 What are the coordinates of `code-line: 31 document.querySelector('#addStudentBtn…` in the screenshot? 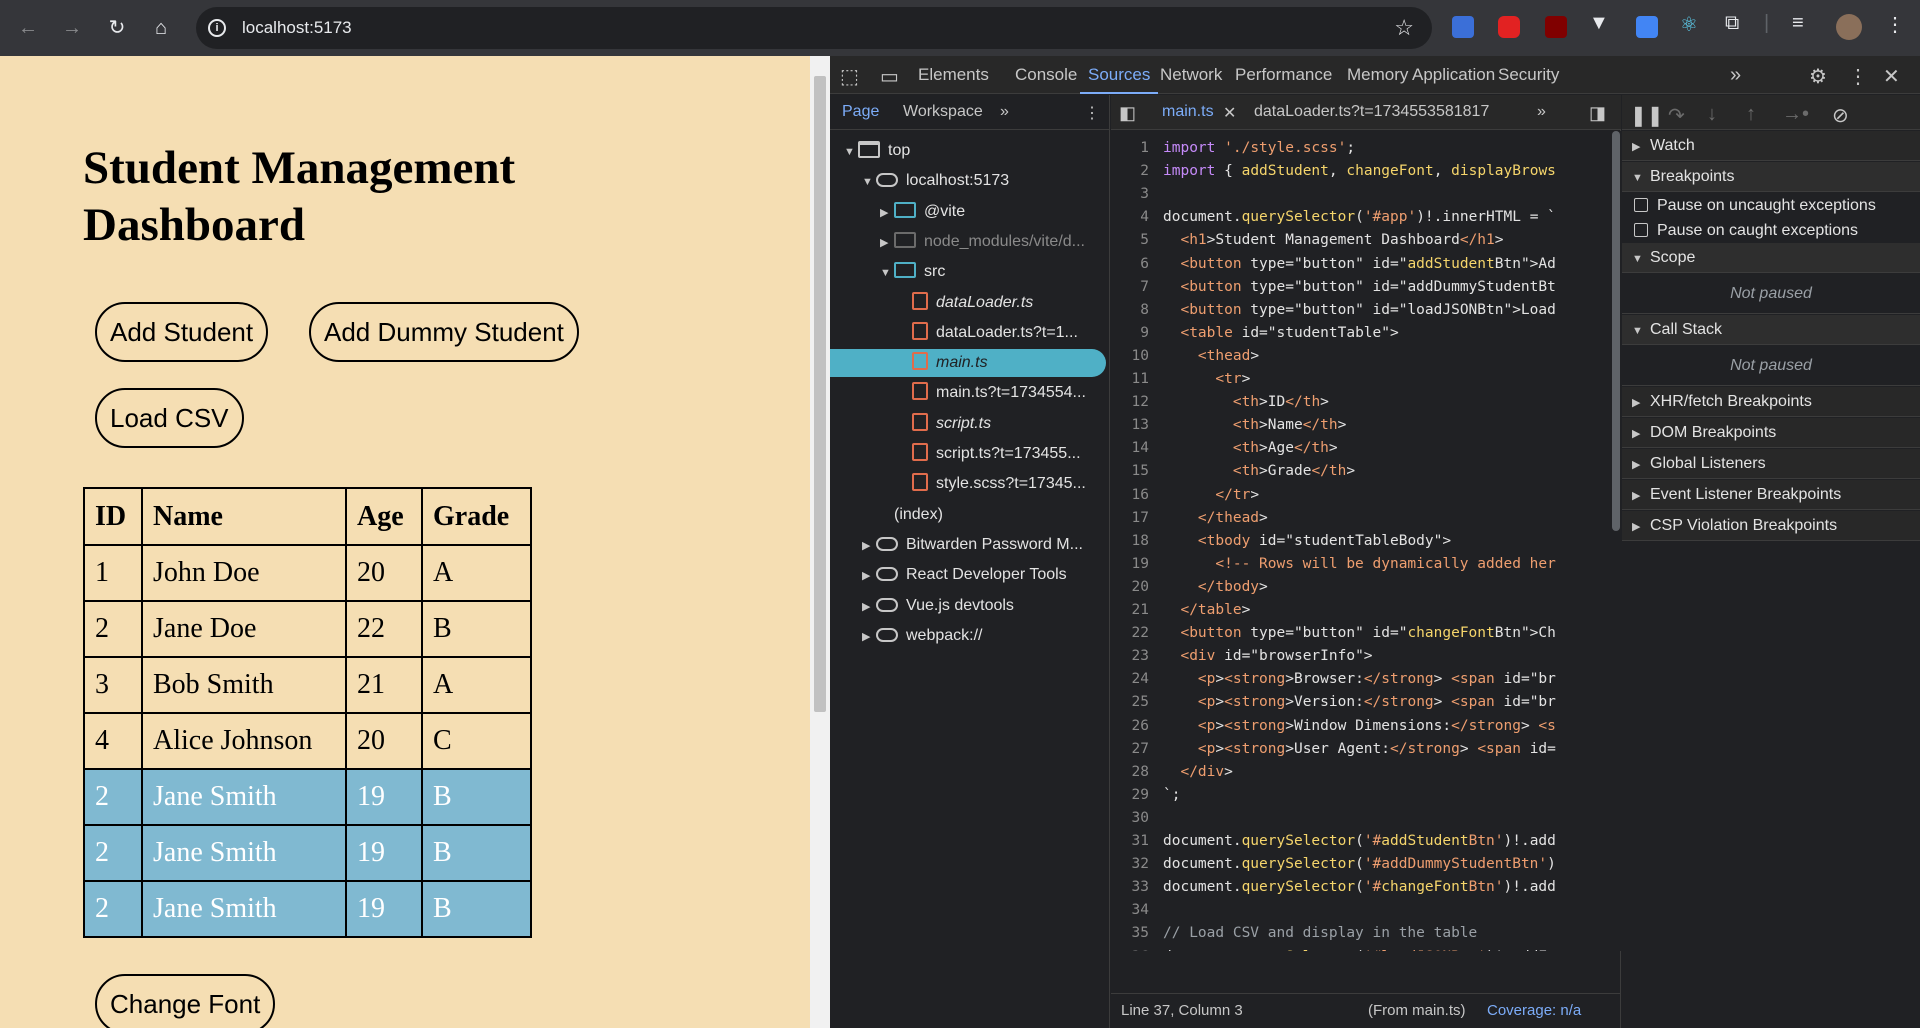 It's located at (1361, 841).